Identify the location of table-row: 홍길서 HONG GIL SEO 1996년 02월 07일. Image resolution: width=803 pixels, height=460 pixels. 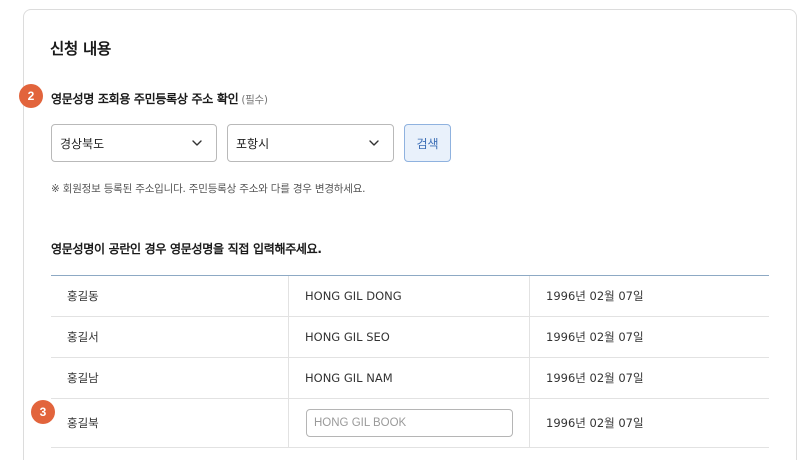
(410, 337).